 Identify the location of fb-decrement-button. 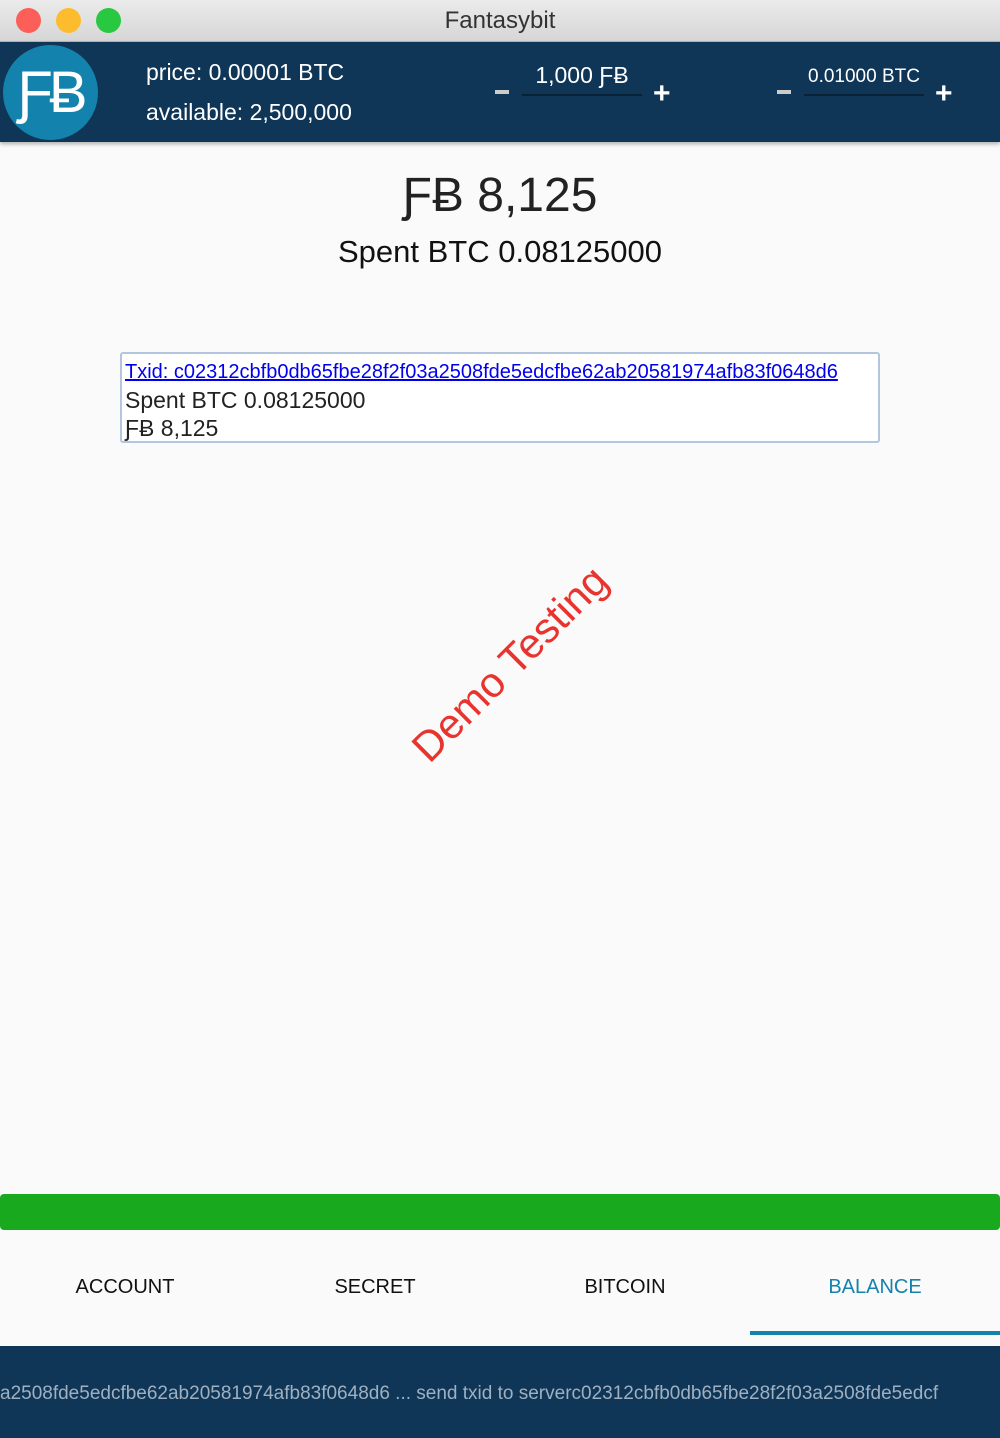
(502, 92).